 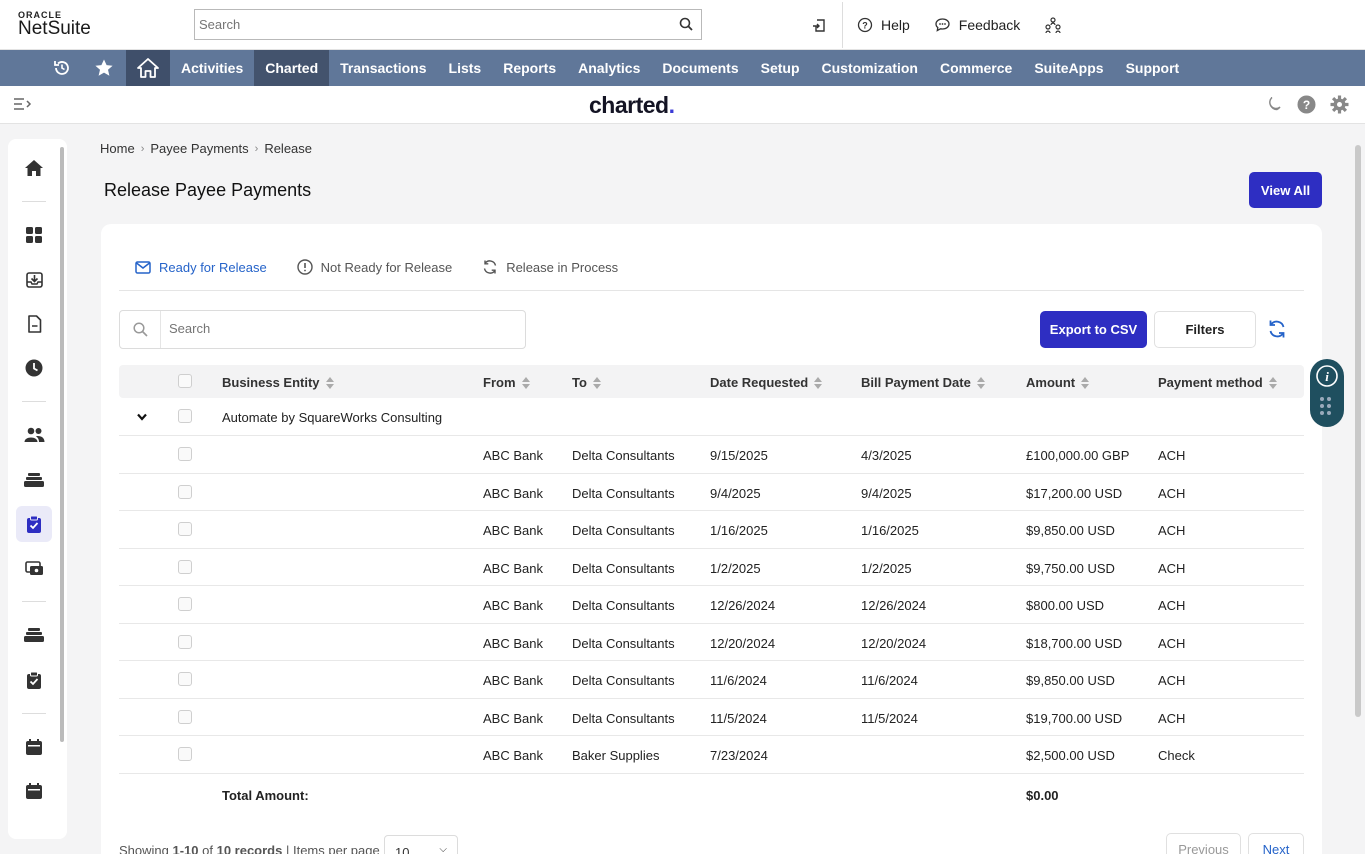 I want to click on column-header-date-requested: Date Requested, so click(x=766, y=382).